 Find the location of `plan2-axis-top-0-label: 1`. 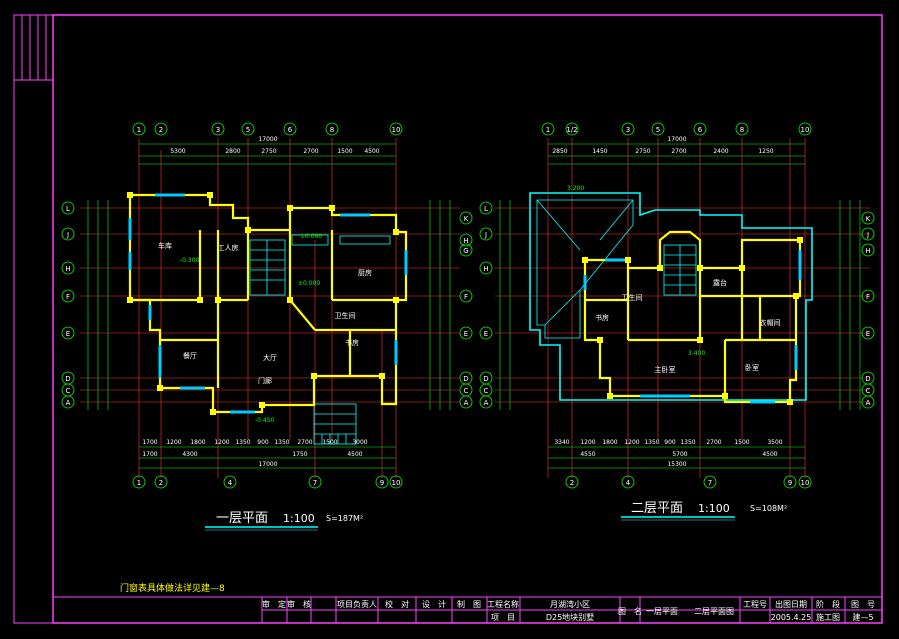

plan2-axis-top-0-label: 1 is located at coordinates (548, 130).